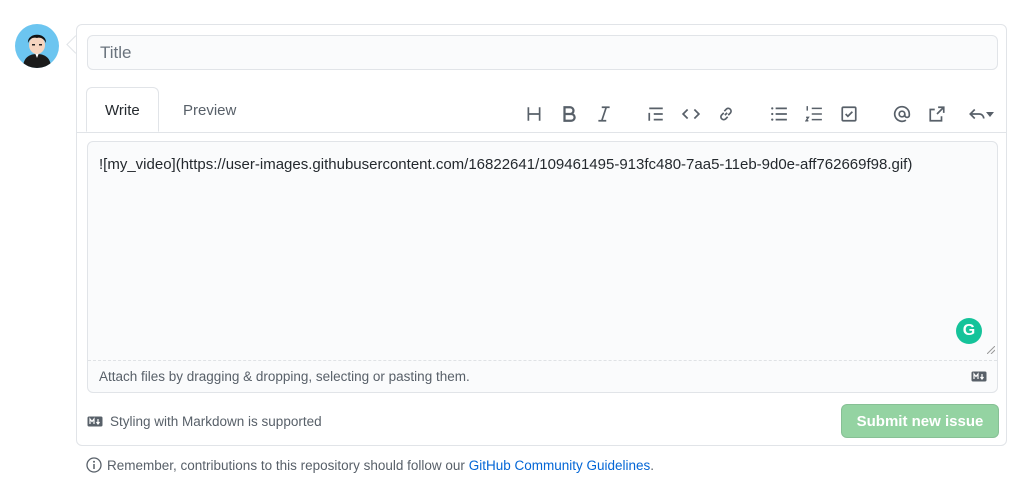  What do you see at coordinates (656, 114) in the screenshot?
I see `quote-icon` at bounding box center [656, 114].